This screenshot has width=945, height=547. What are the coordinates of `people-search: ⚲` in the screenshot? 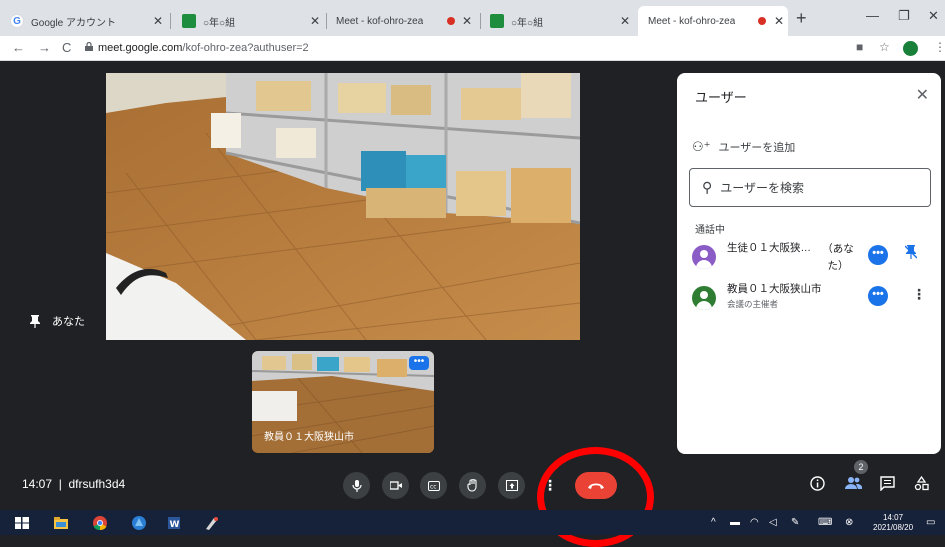 It's located at (810, 187).